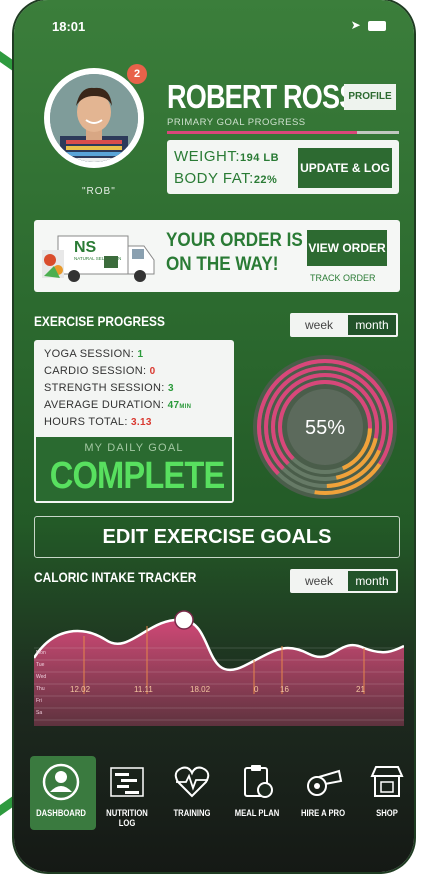 The image size is (427, 880). Describe the element at coordinates (257, 813) in the screenshot. I see `nav-label: MEAL PLAN` at that location.